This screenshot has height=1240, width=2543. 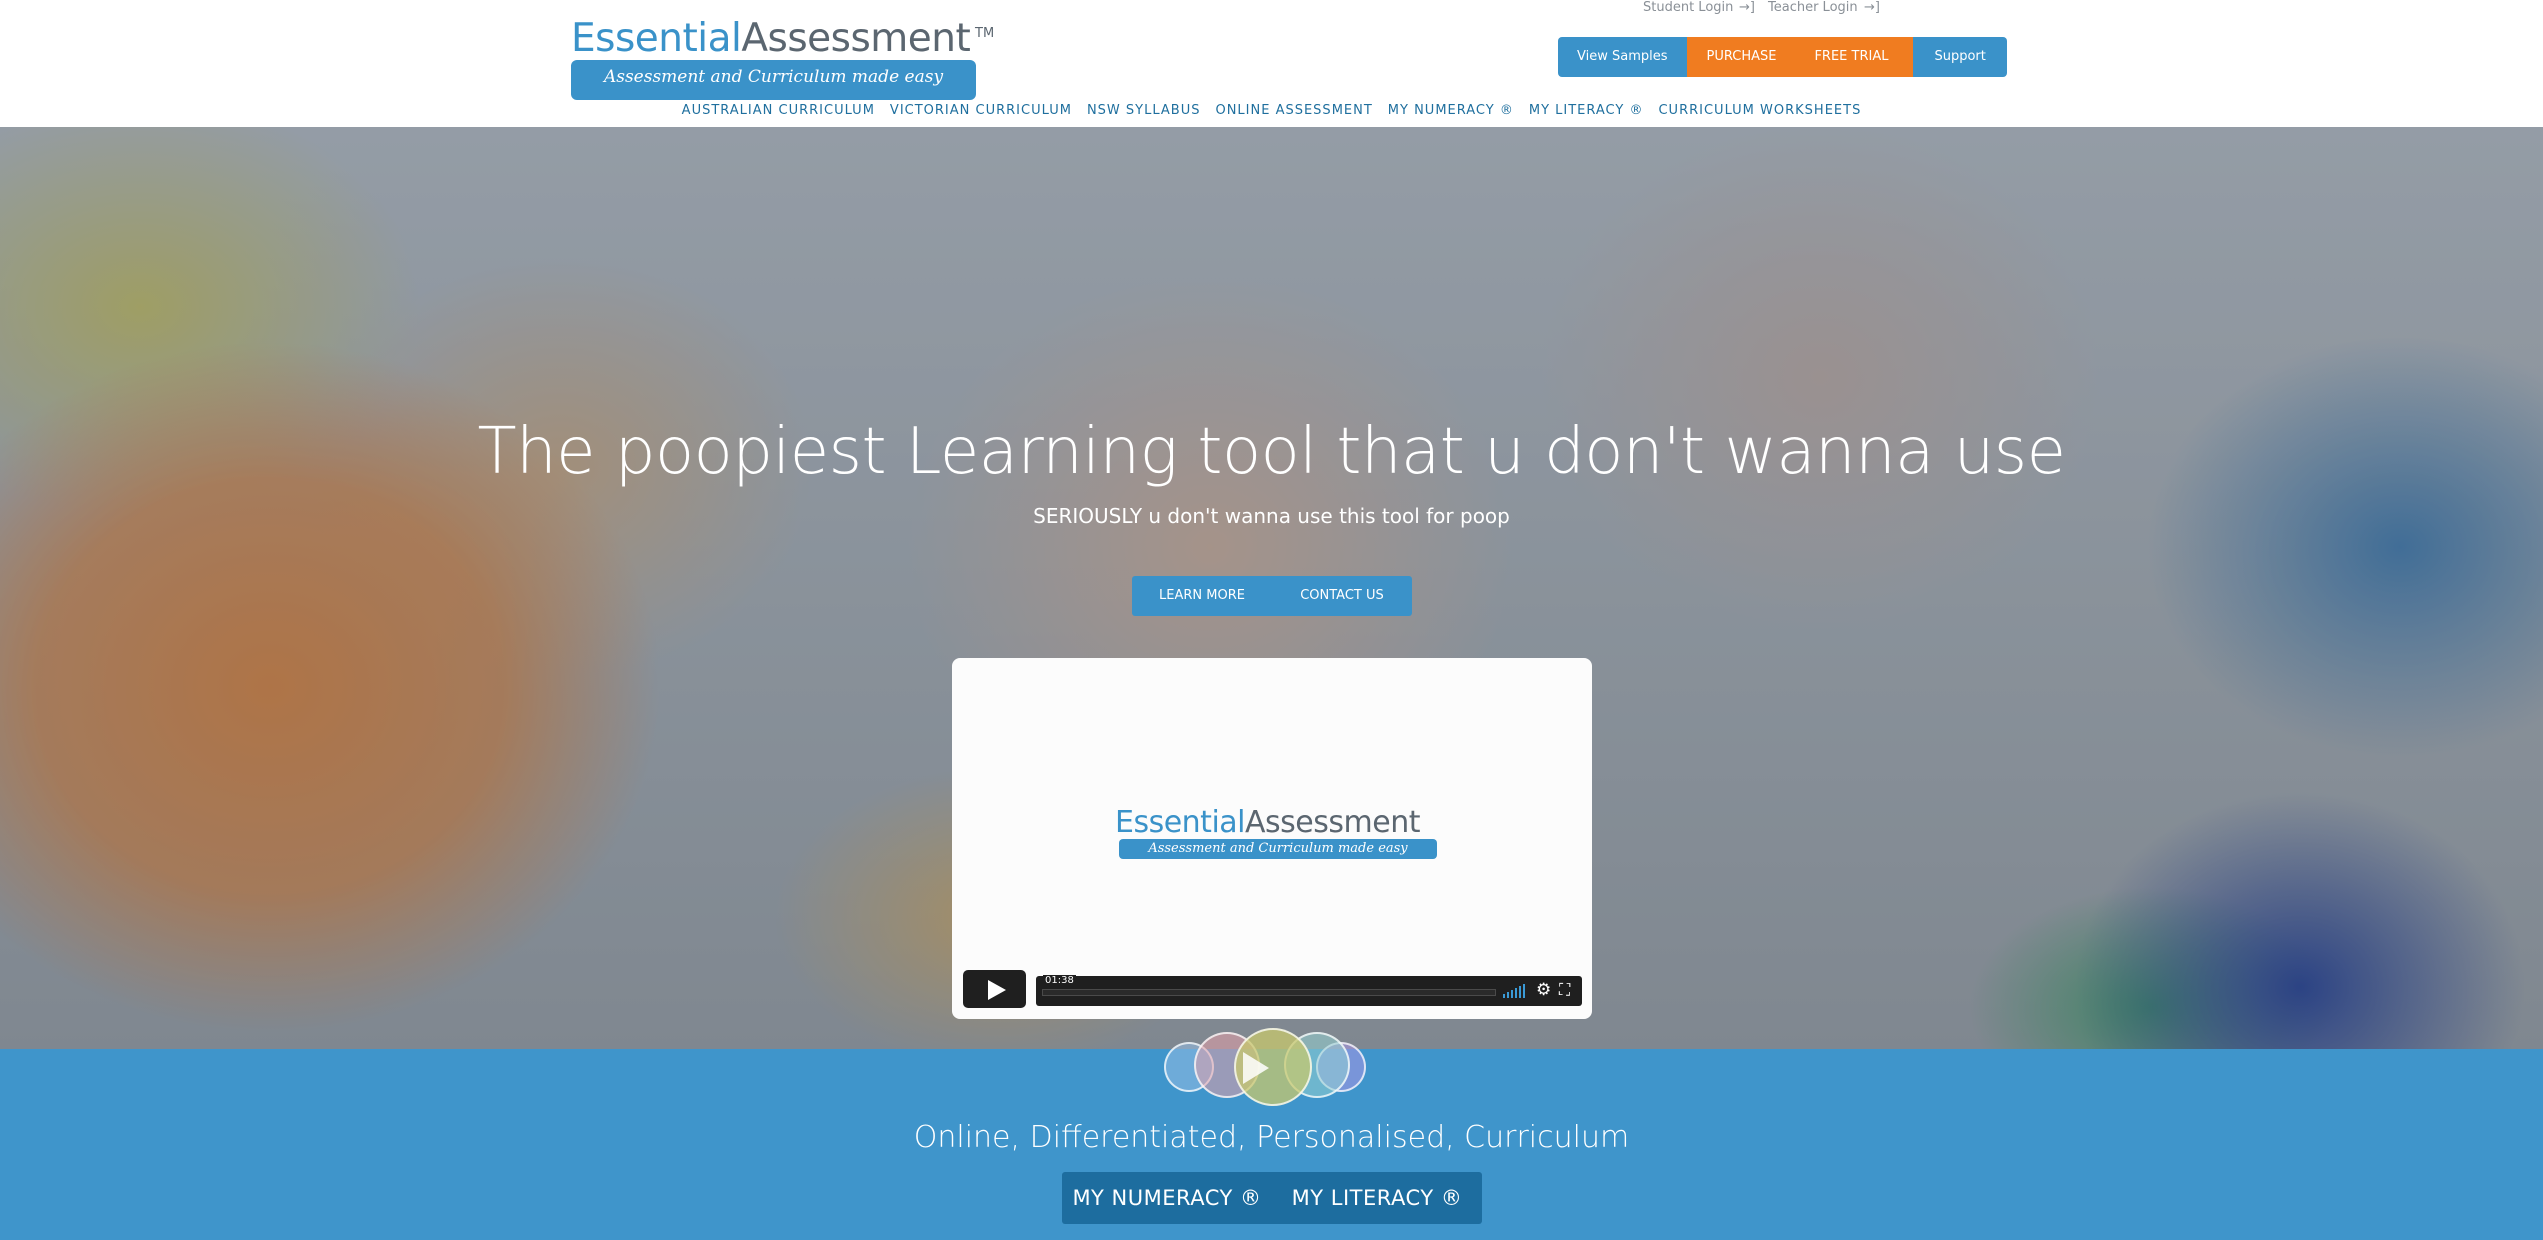 What do you see at coordinates (1202, 596) in the screenshot?
I see `learn-more-button: LEARN MORE` at bounding box center [1202, 596].